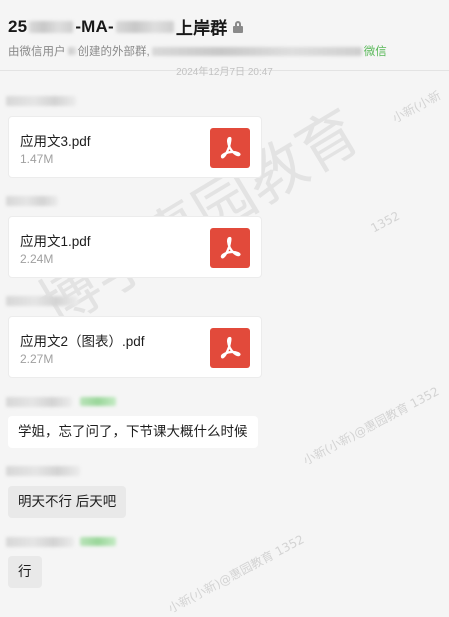  What do you see at coordinates (94, 26) in the screenshot?
I see `chat-title-mid: -MA-` at bounding box center [94, 26].